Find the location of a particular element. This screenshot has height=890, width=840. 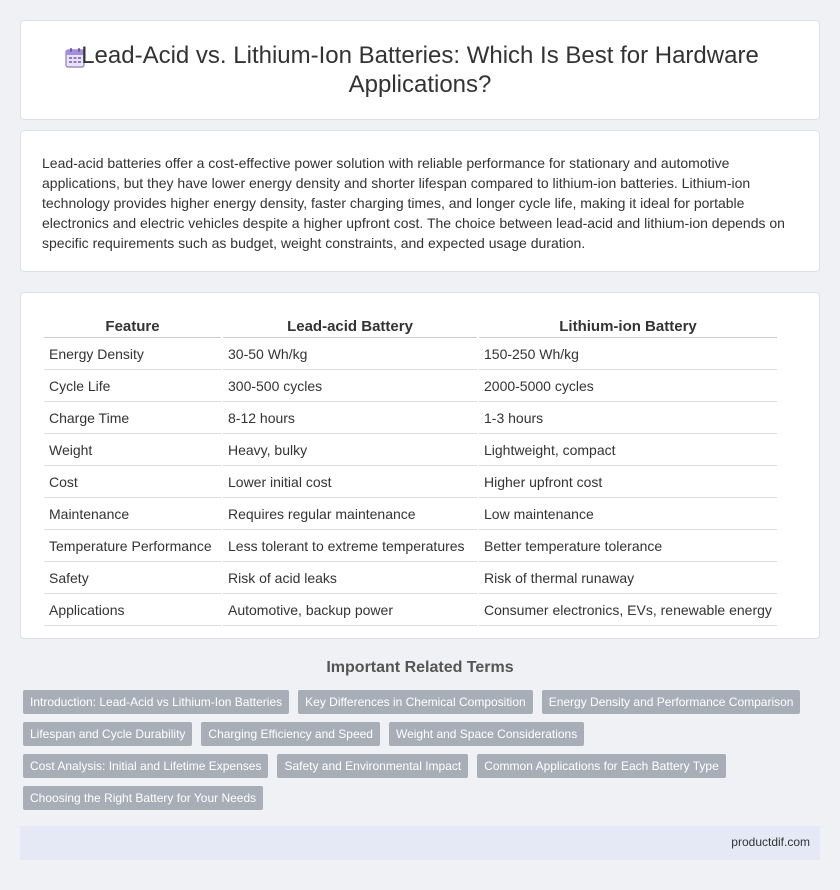

table-cell: 1-3 hours is located at coordinates (628, 419).